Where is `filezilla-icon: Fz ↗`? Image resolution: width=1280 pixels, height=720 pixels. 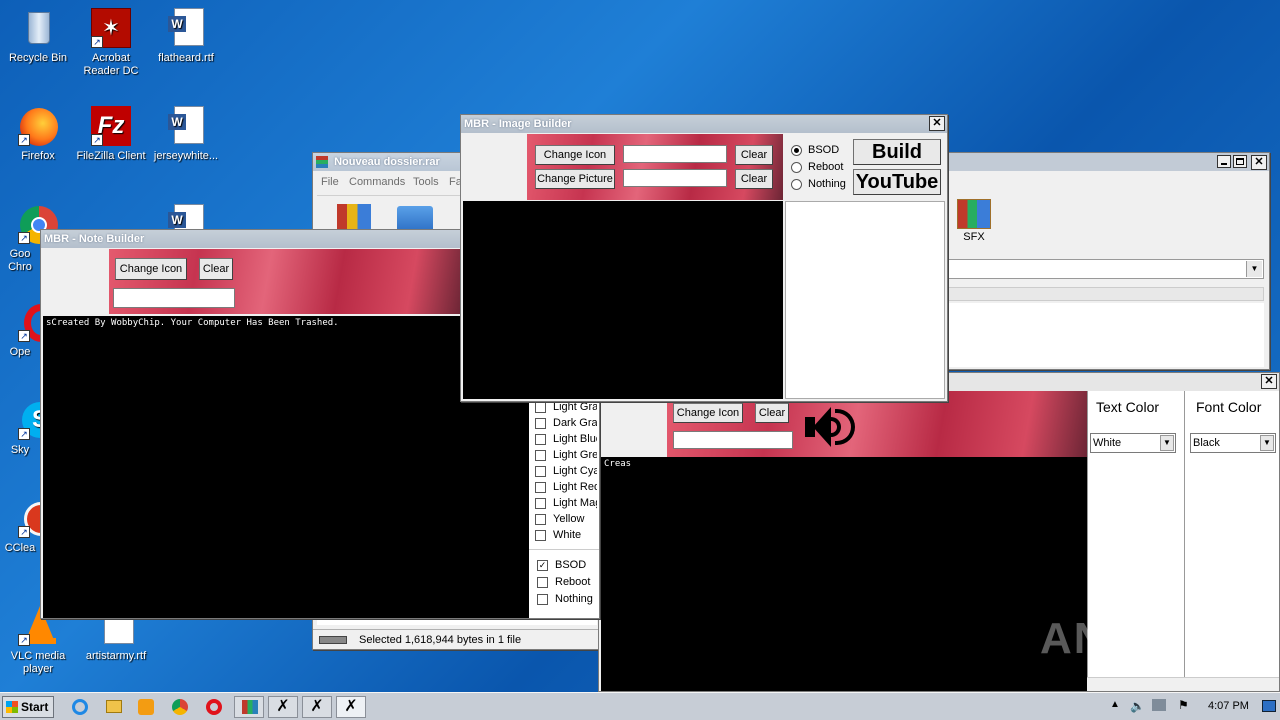 filezilla-icon: Fz ↗ is located at coordinates (111, 126).